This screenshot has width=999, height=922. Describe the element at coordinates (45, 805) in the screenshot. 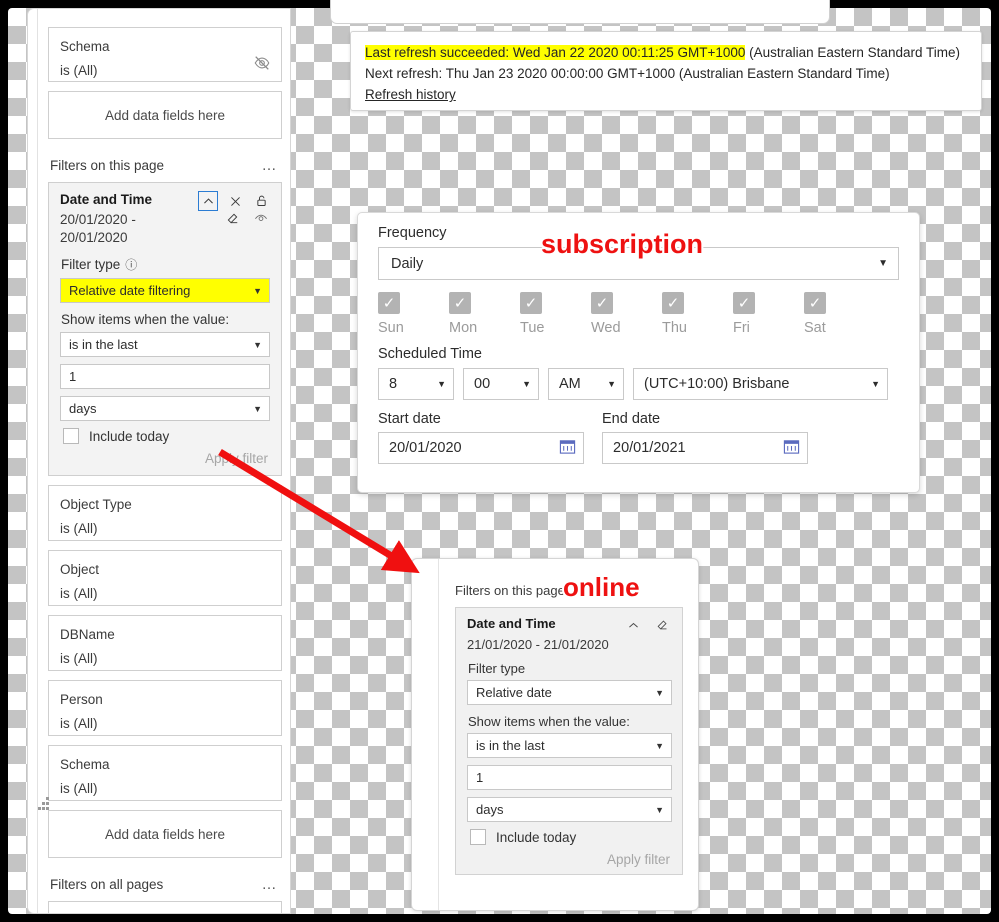

I see `pane-resize-handle` at that location.